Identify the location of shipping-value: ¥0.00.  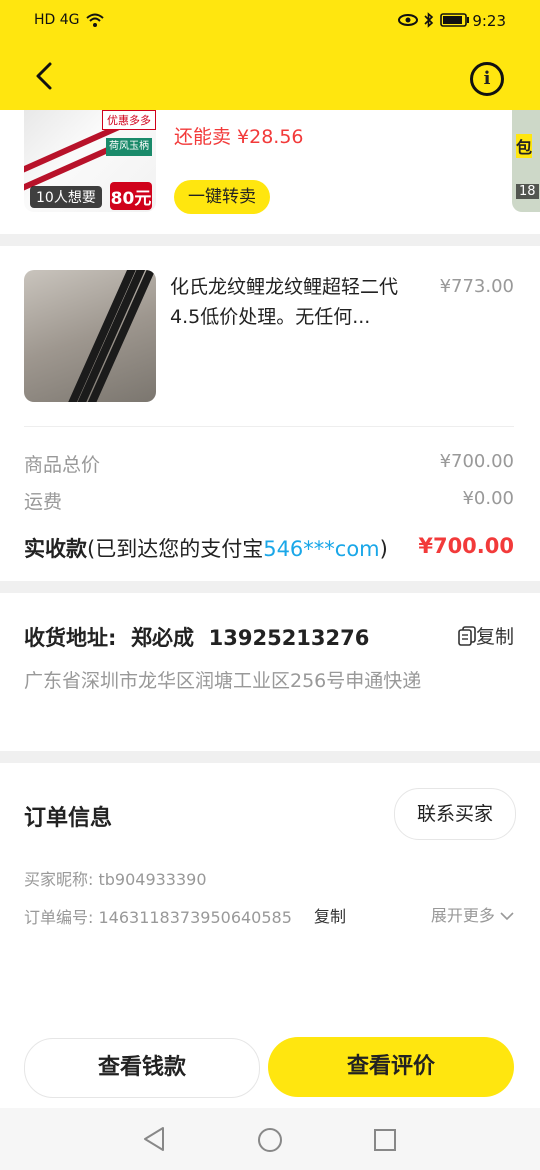
(488, 498).